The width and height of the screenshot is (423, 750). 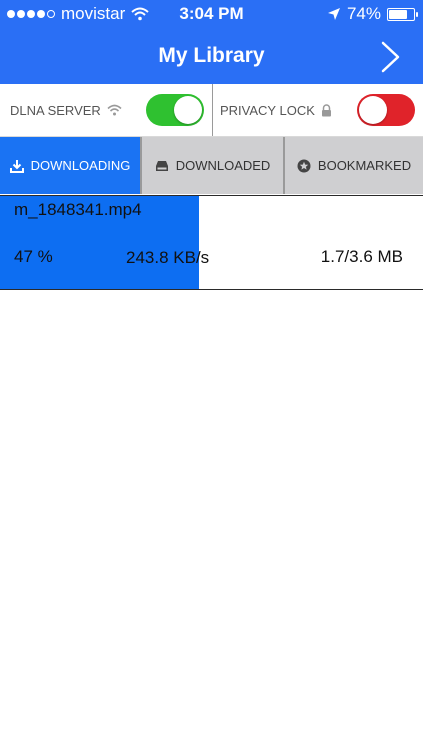 I want to click on dlna-server-label-group: DLNA SERVER, so click(x=66, y=110).